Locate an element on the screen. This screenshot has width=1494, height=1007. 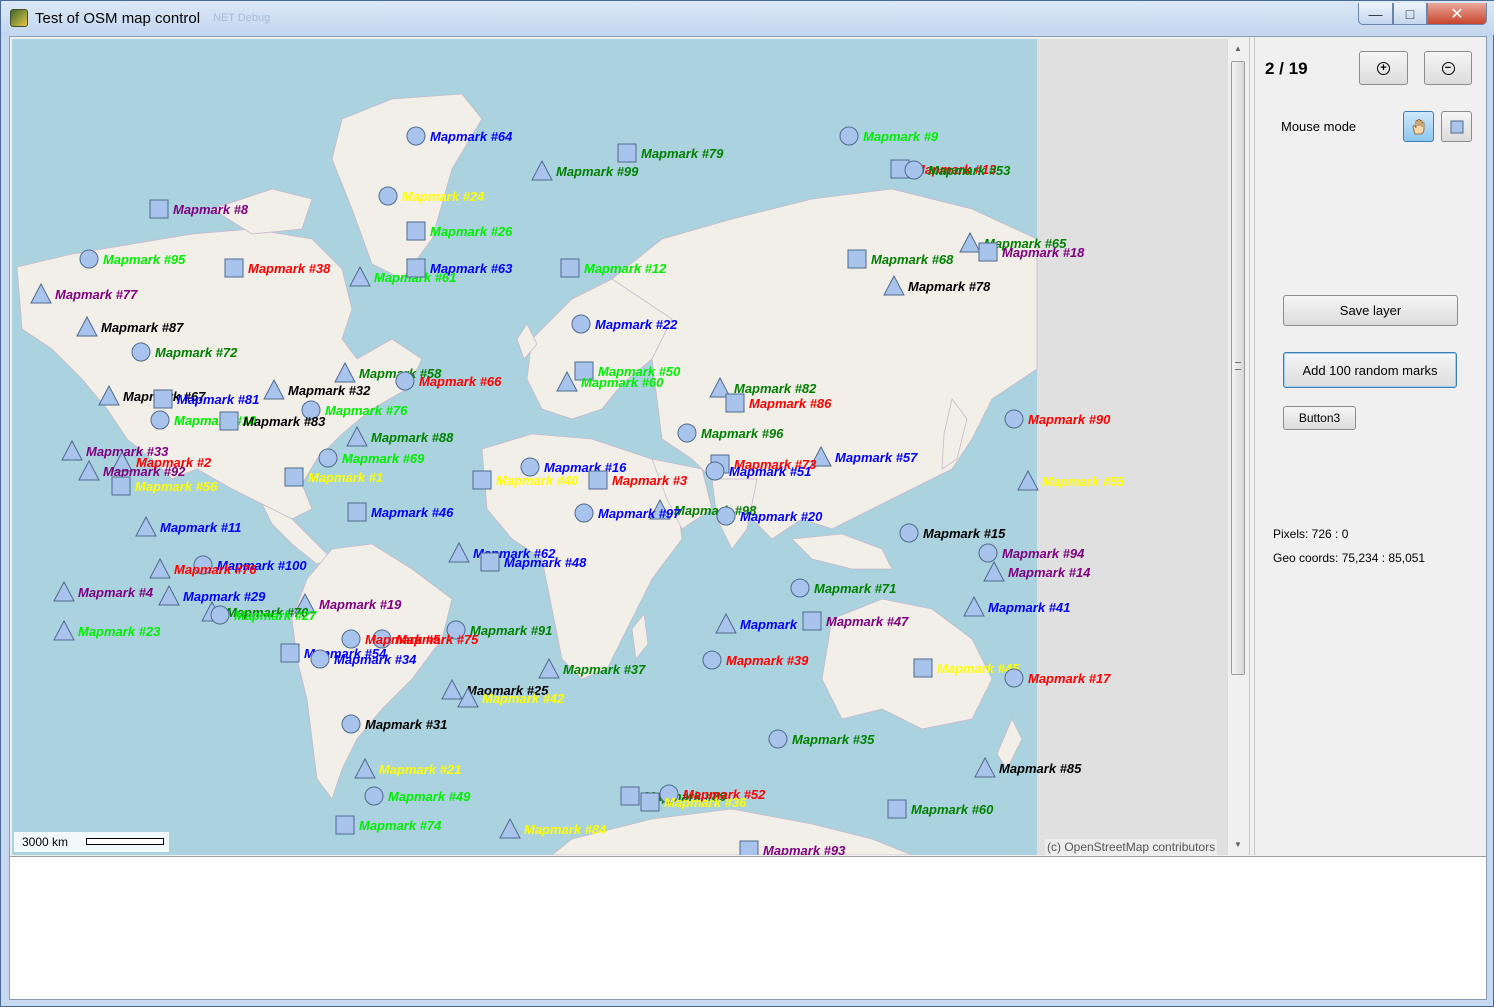
map-mark: Mapmark #71 is located at coordinates (843, 588).